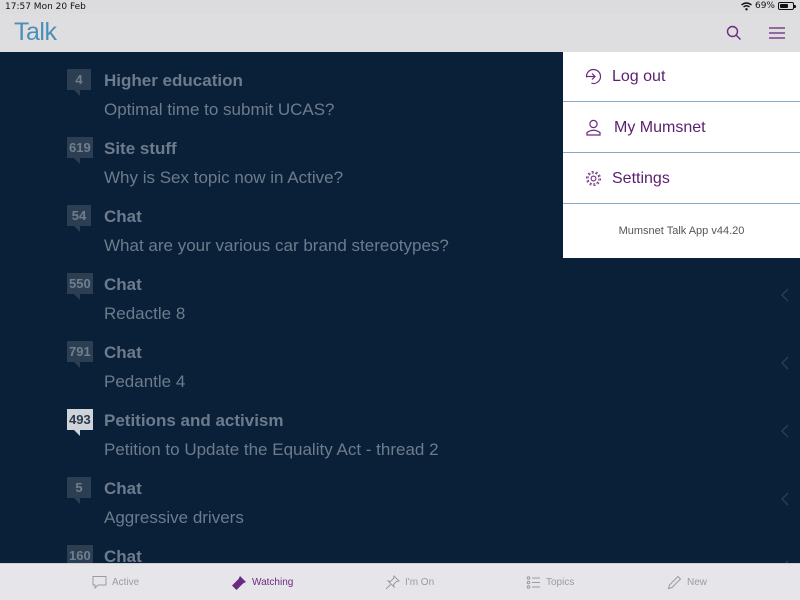 This screenshot has height=600, width=800. I want to click on thread-topic: Higher education, so click(173, 80).